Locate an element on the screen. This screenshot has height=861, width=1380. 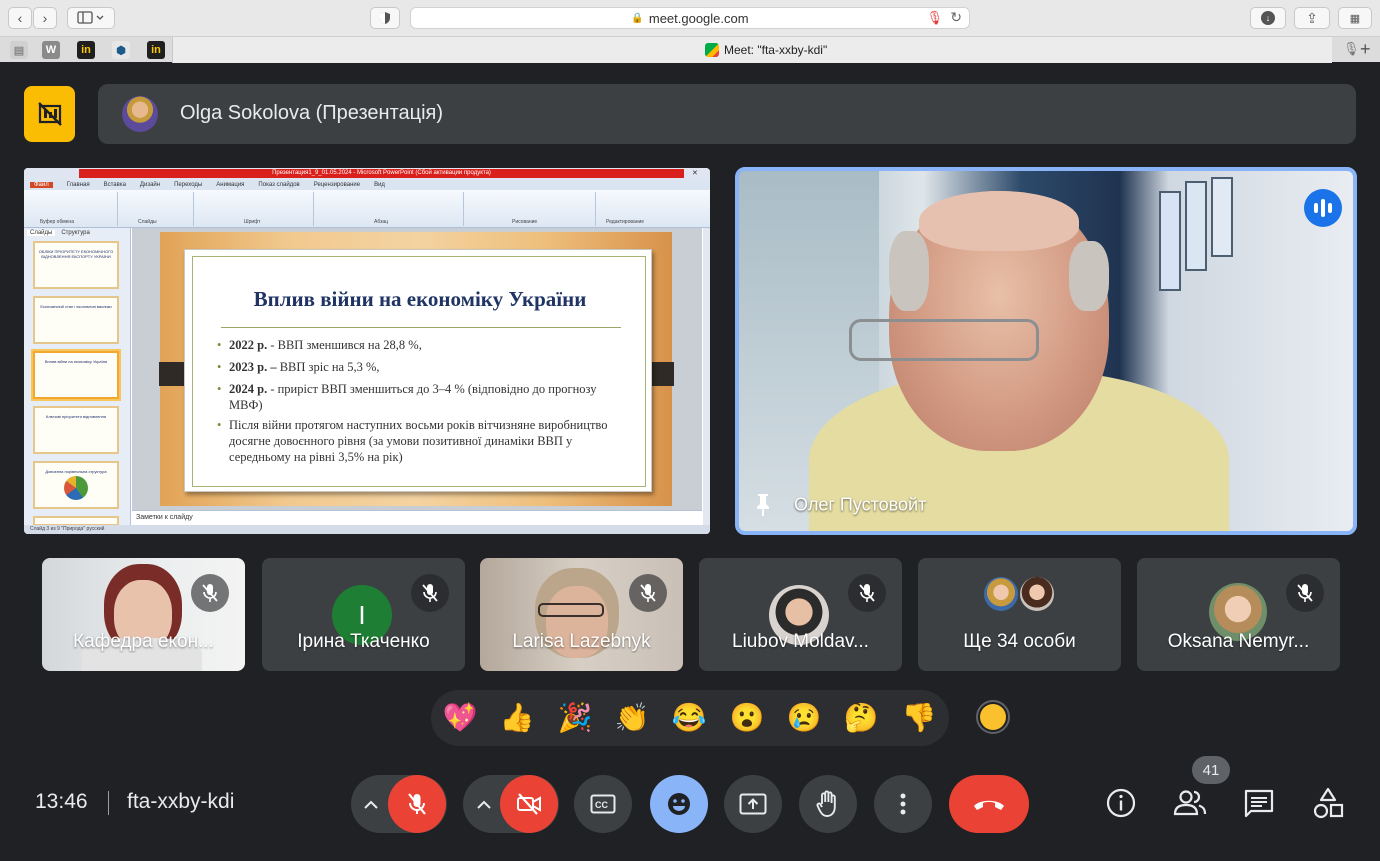
share-button: ⇪ is located at coordinates (1312, 18).